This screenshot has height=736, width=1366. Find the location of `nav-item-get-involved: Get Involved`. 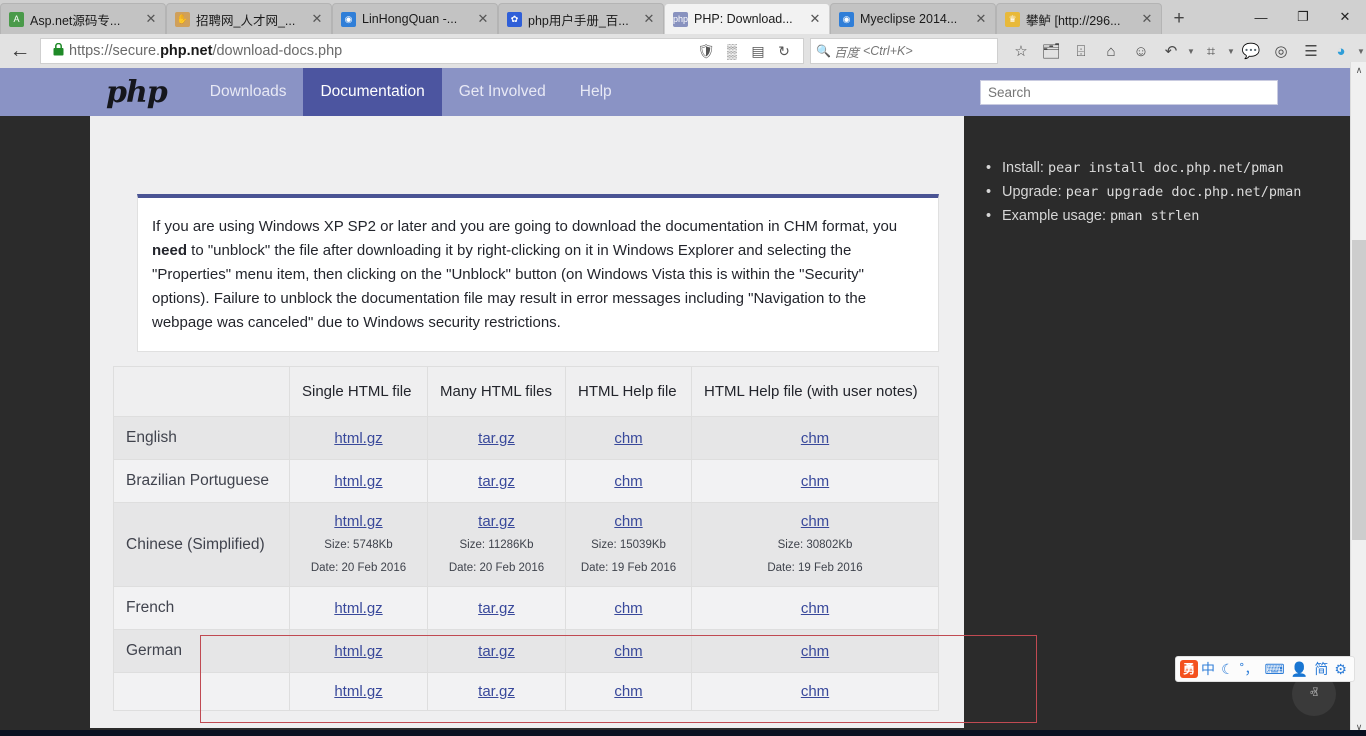

nav-item-get-involved: Get Involved is located at coordinates (502, 92).